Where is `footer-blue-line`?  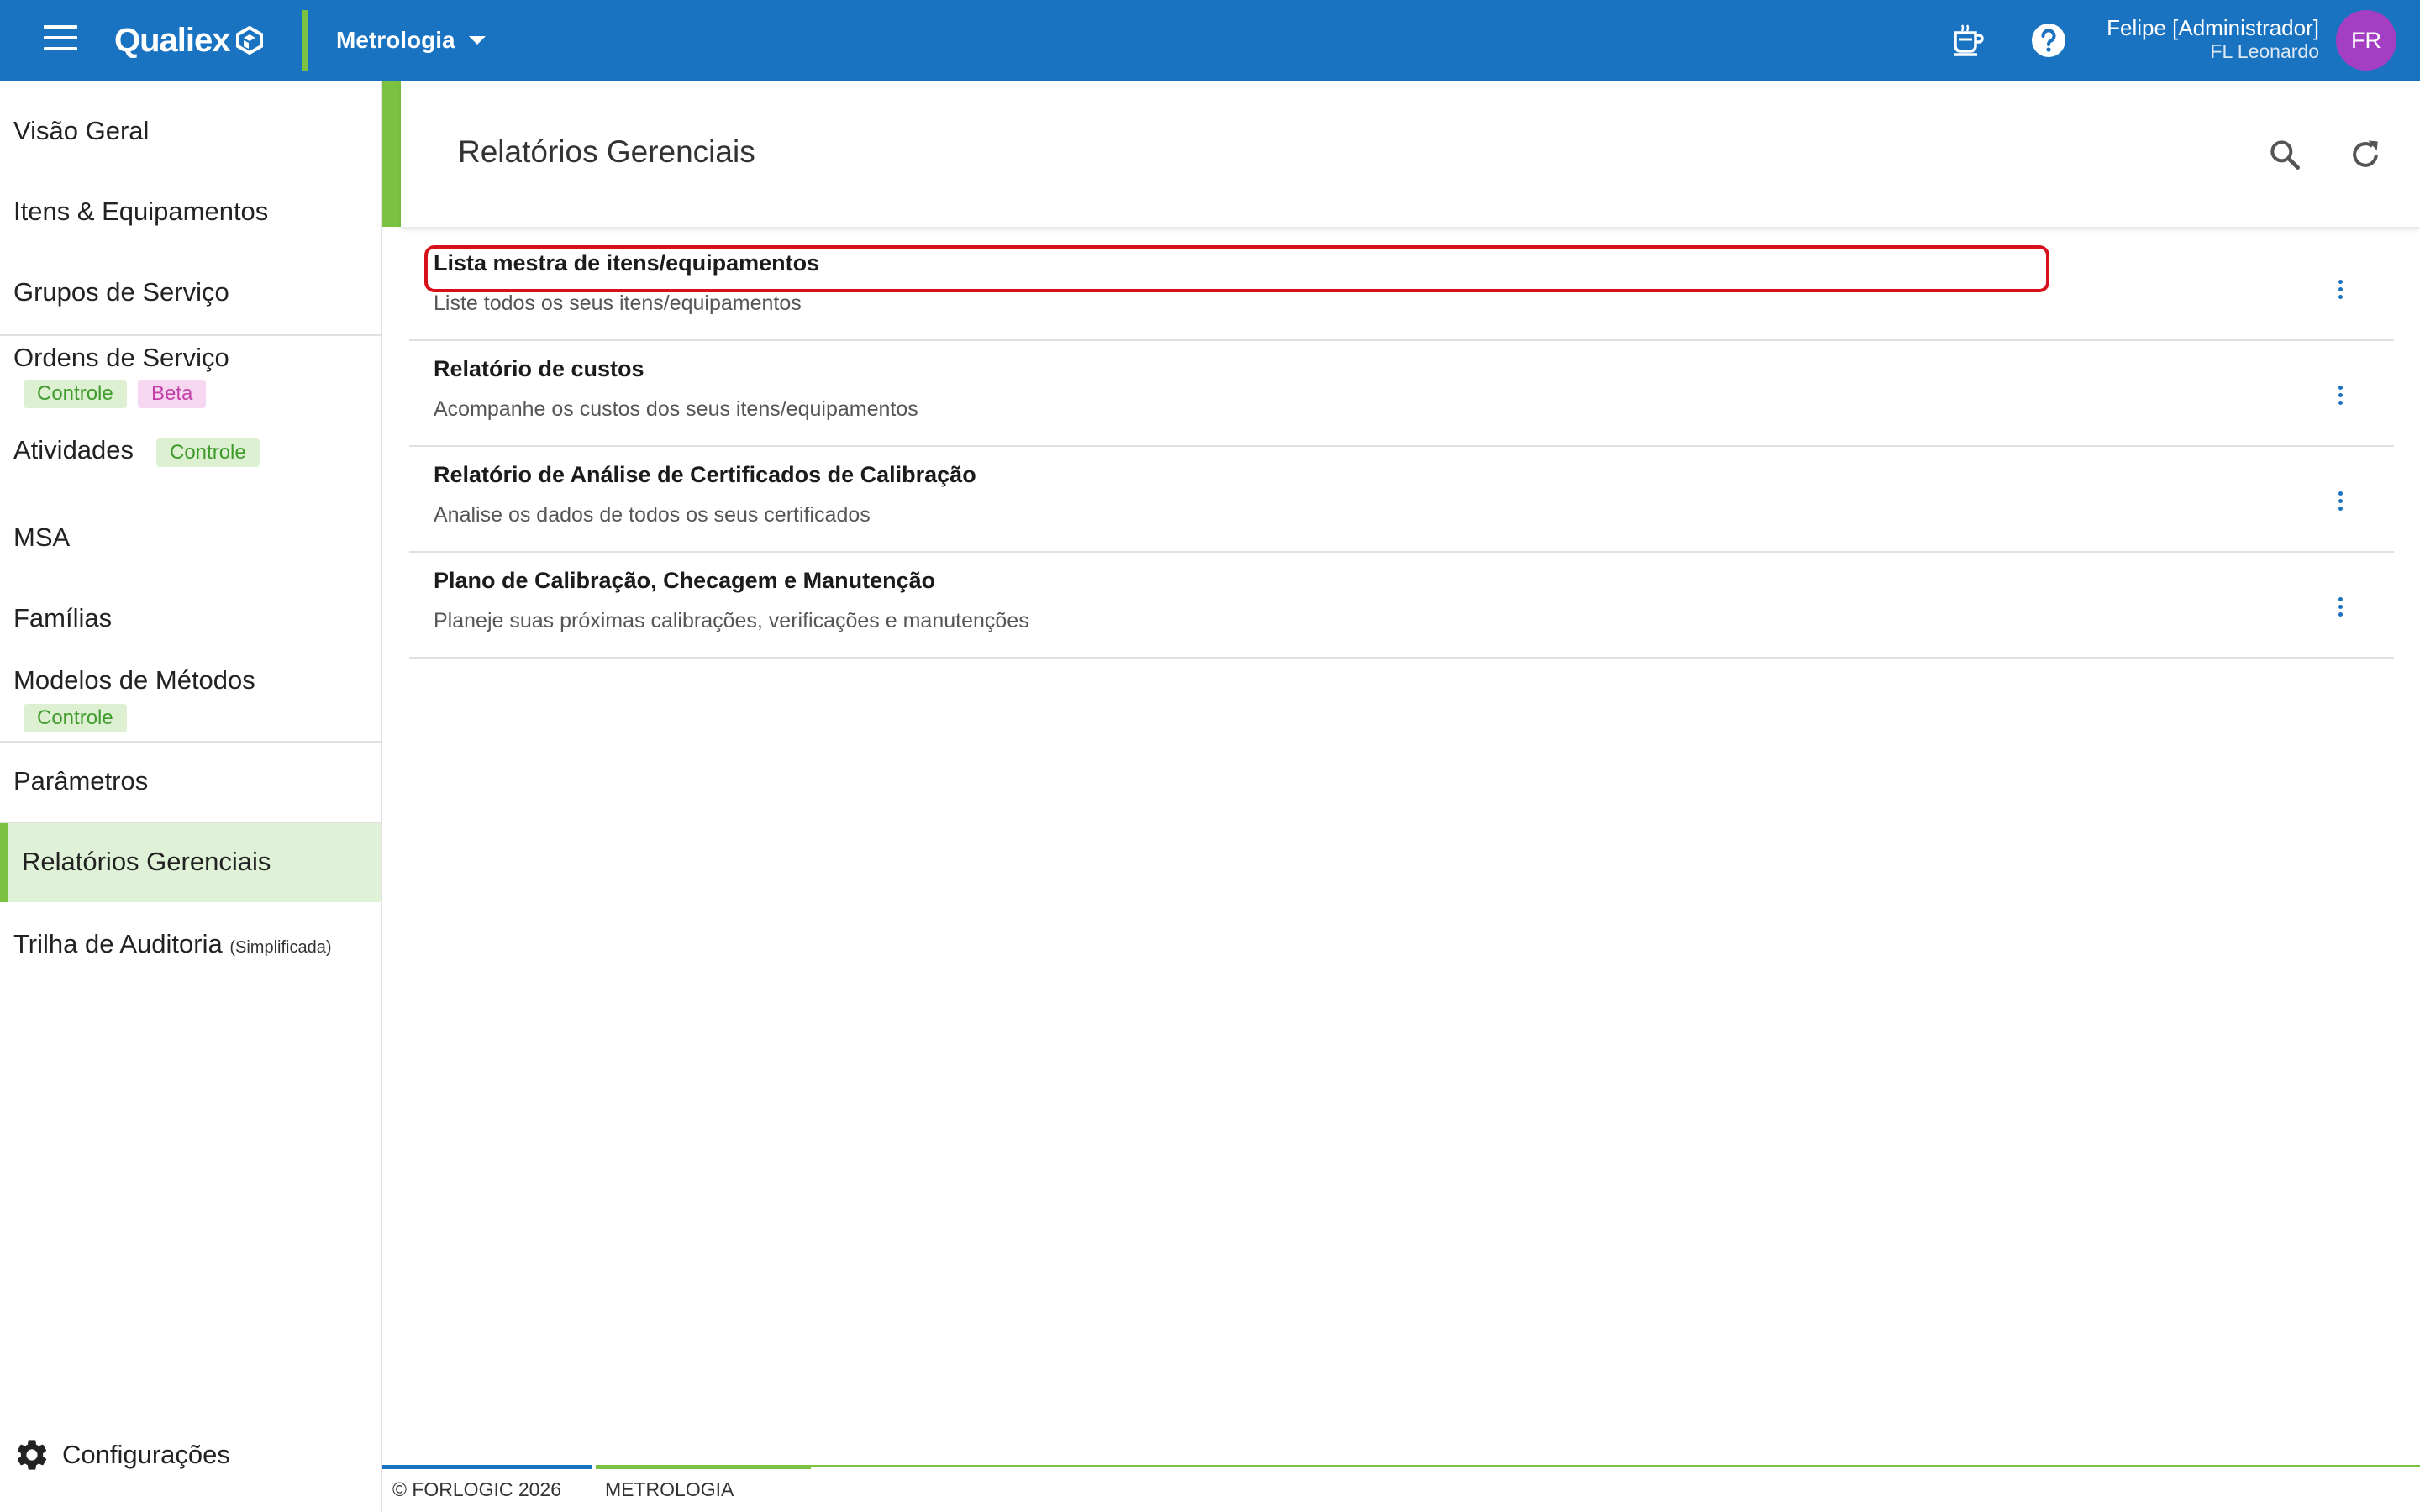
footer-blue-line is located at coordinates (487, 1467).